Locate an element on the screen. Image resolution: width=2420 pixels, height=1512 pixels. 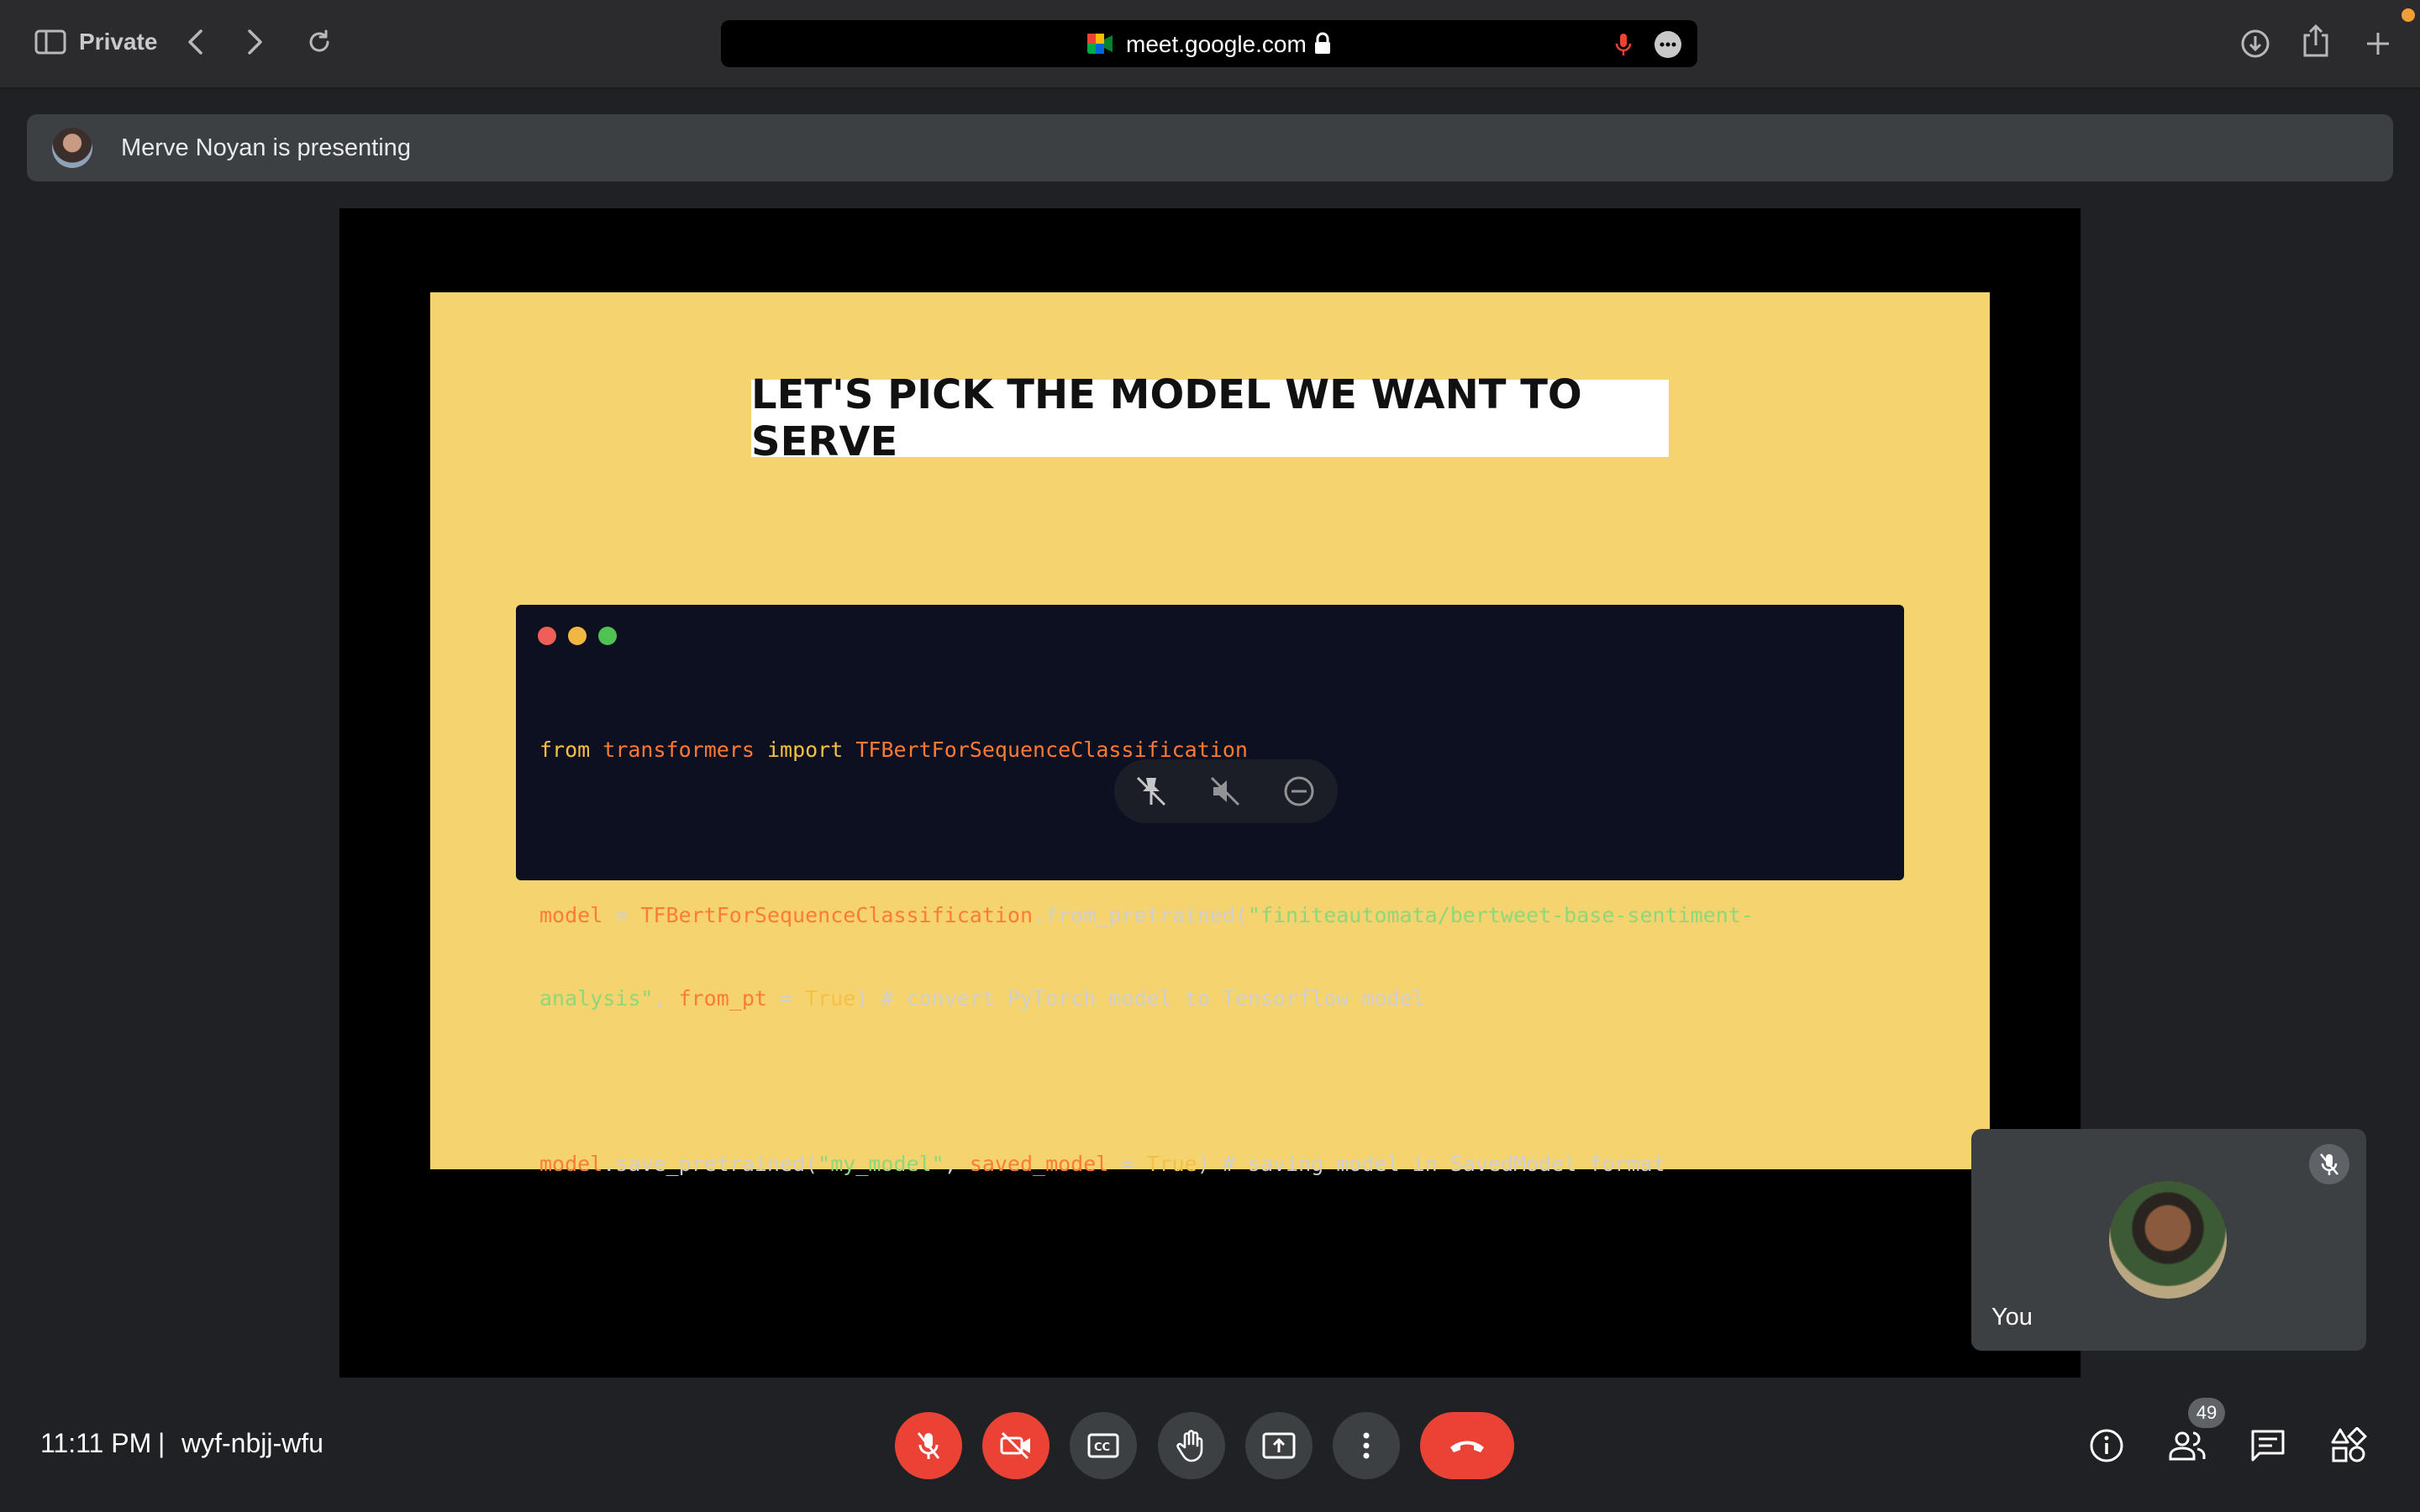
microphone-toggle-button is located at coordinates (929, 1445).